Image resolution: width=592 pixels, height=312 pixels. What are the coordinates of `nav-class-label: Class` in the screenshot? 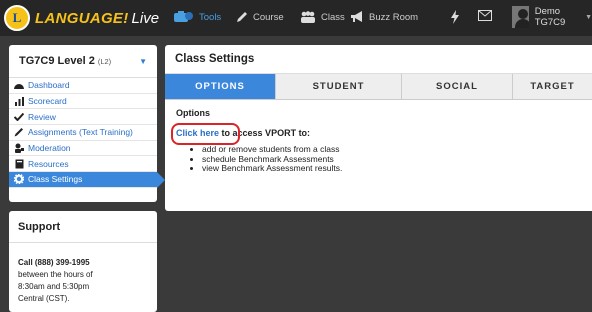 It's located at (333, 17).